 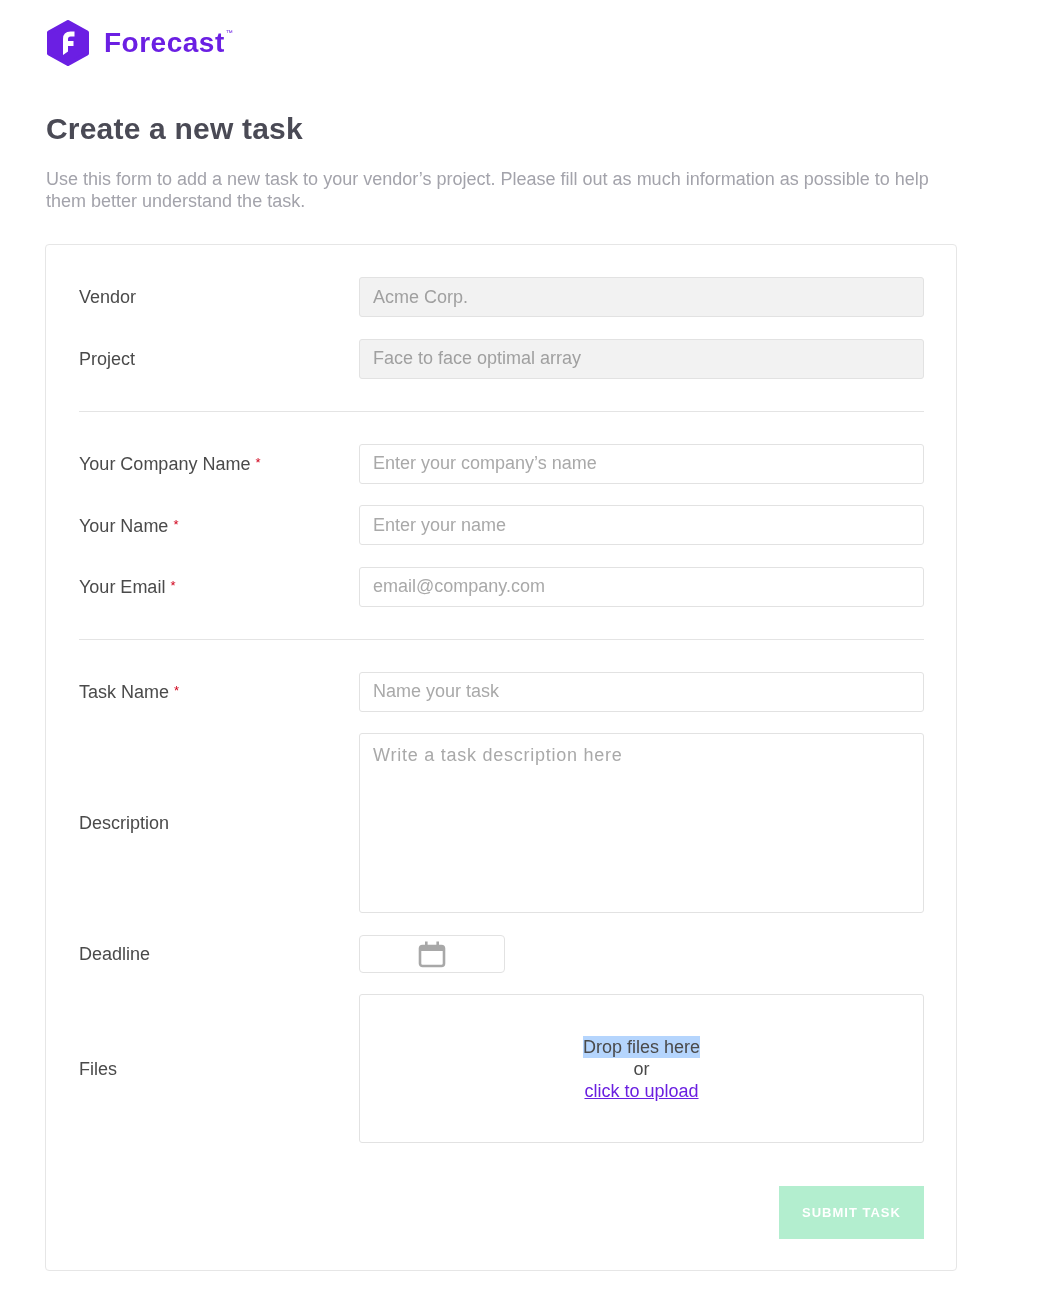 I want to click on field-label: Vendor, so click(x=108, y=297).